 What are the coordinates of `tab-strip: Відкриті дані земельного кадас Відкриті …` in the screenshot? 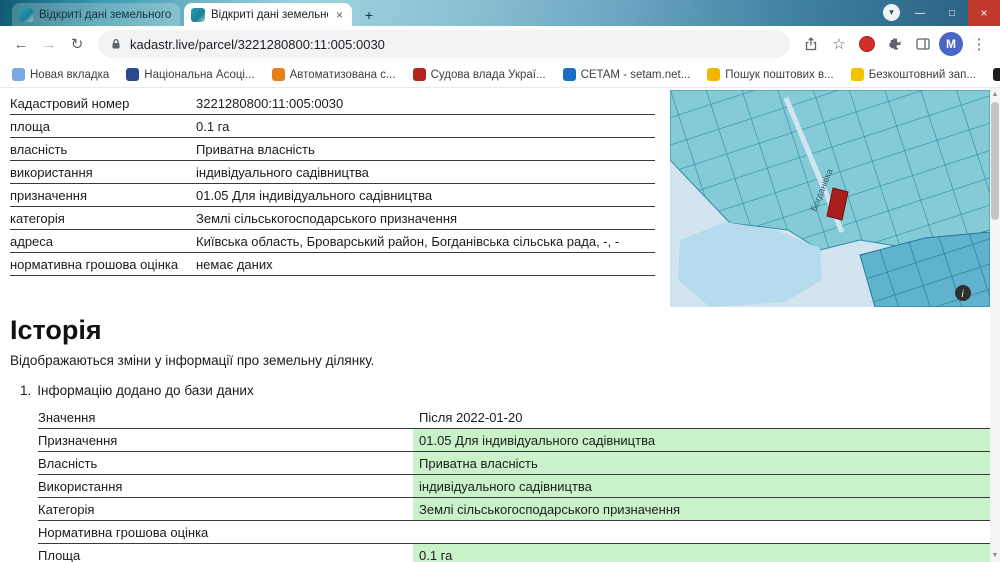 It's located at (500, 13).